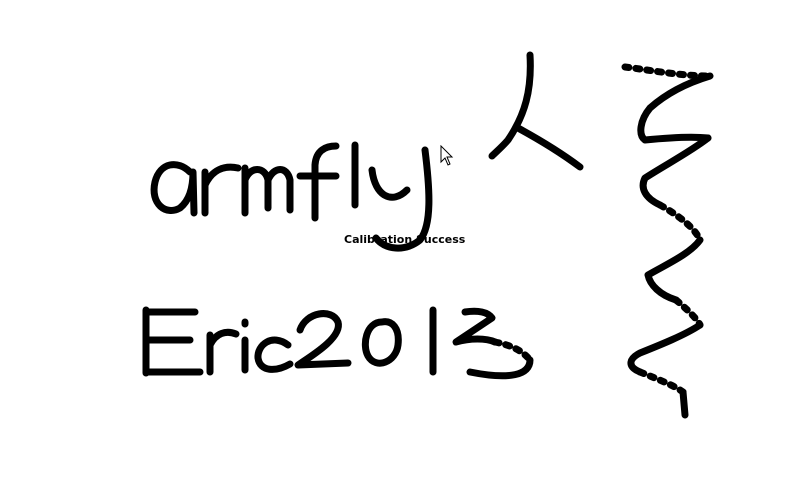 This screenshot has height=480, width=800. Describe the element at coordinates (447, 157) in the screenshot. I see `arrow-pointer-icon` at that location.